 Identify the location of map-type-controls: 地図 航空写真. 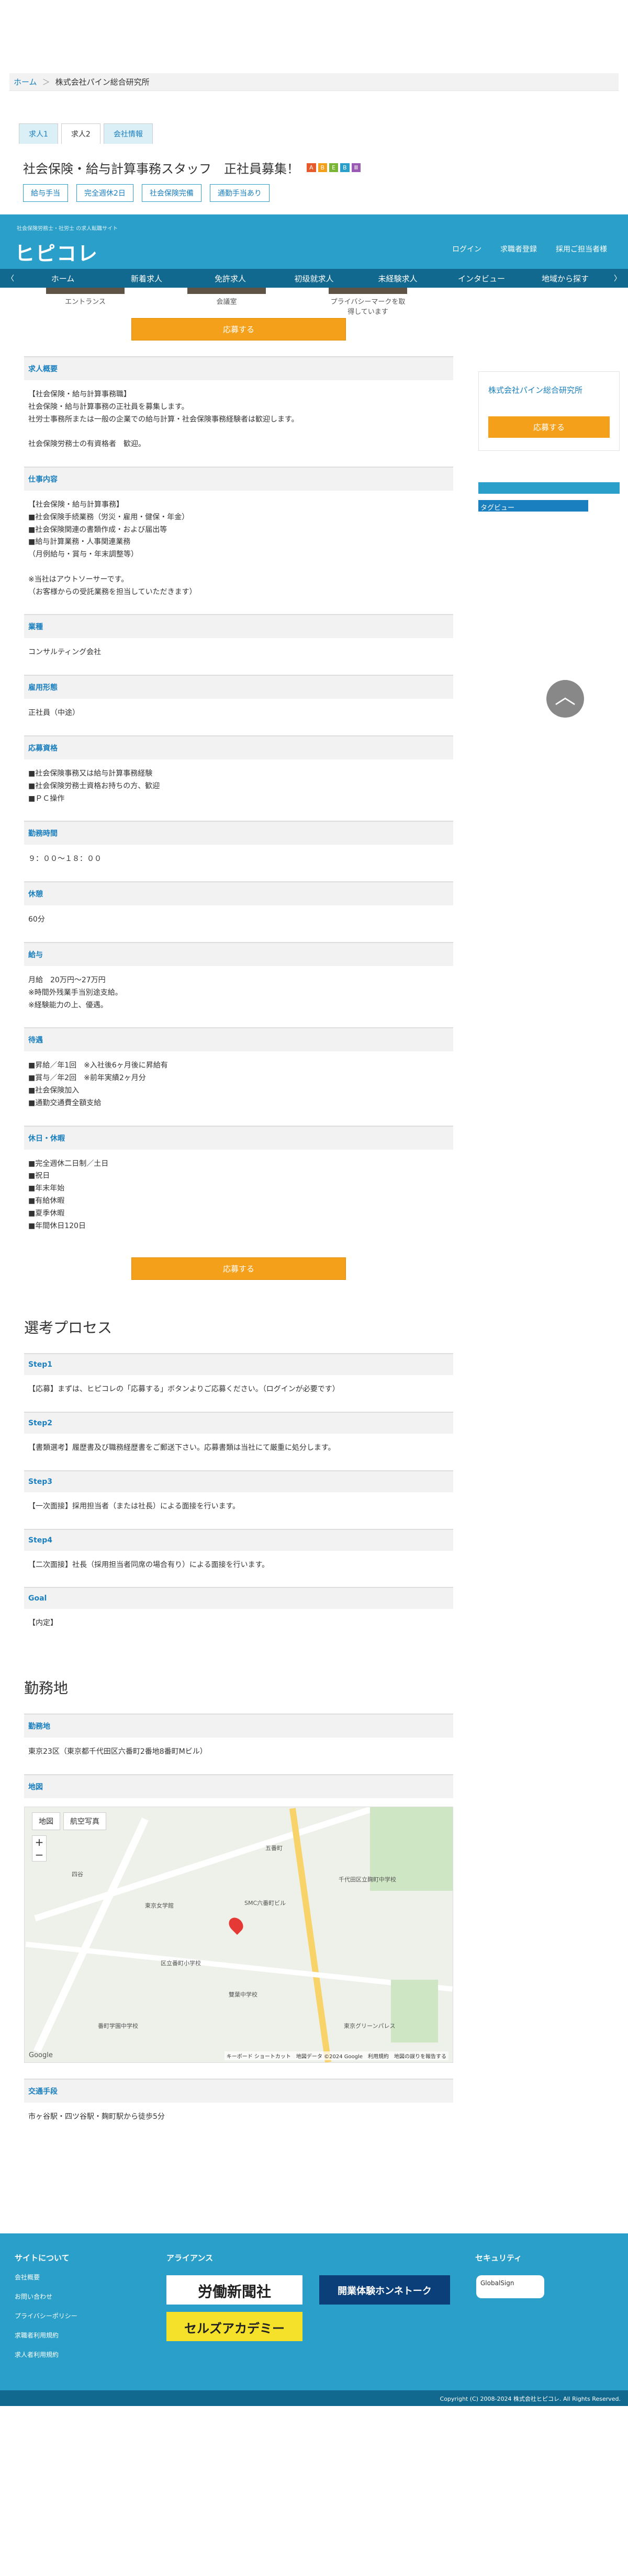
(69, 1821).